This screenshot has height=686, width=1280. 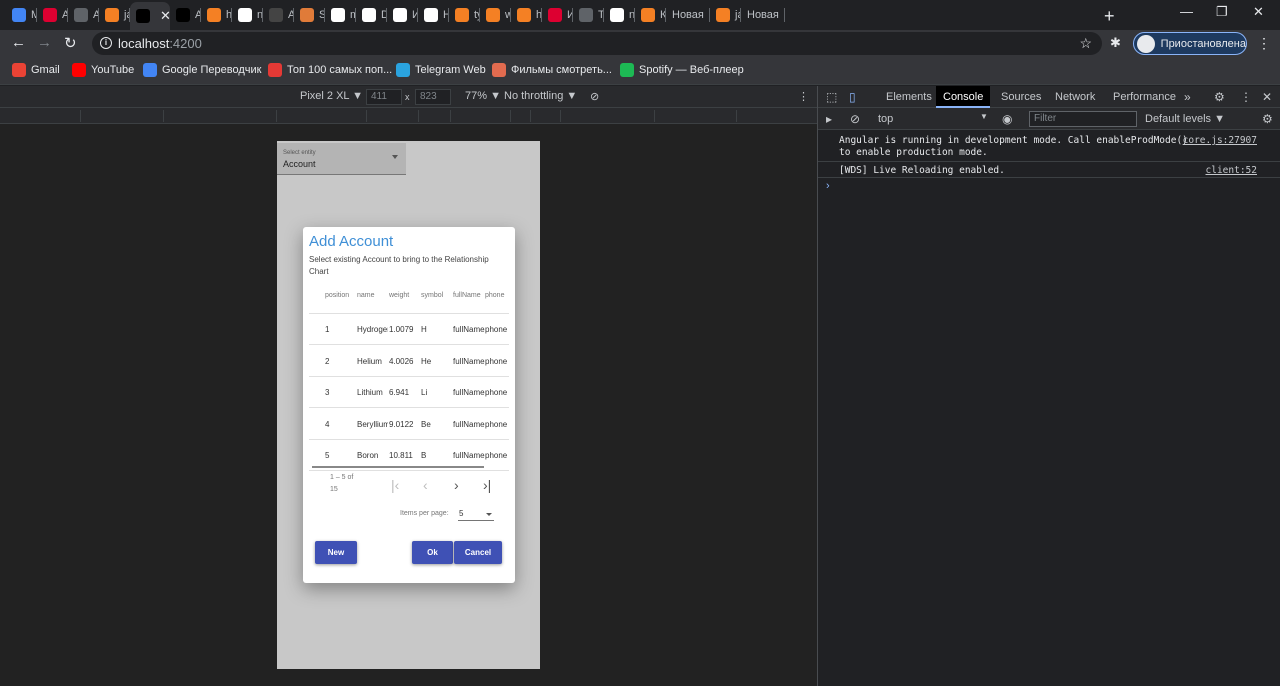 I want to click on table-cell: Hydrogen, so click(x=372, y=329).